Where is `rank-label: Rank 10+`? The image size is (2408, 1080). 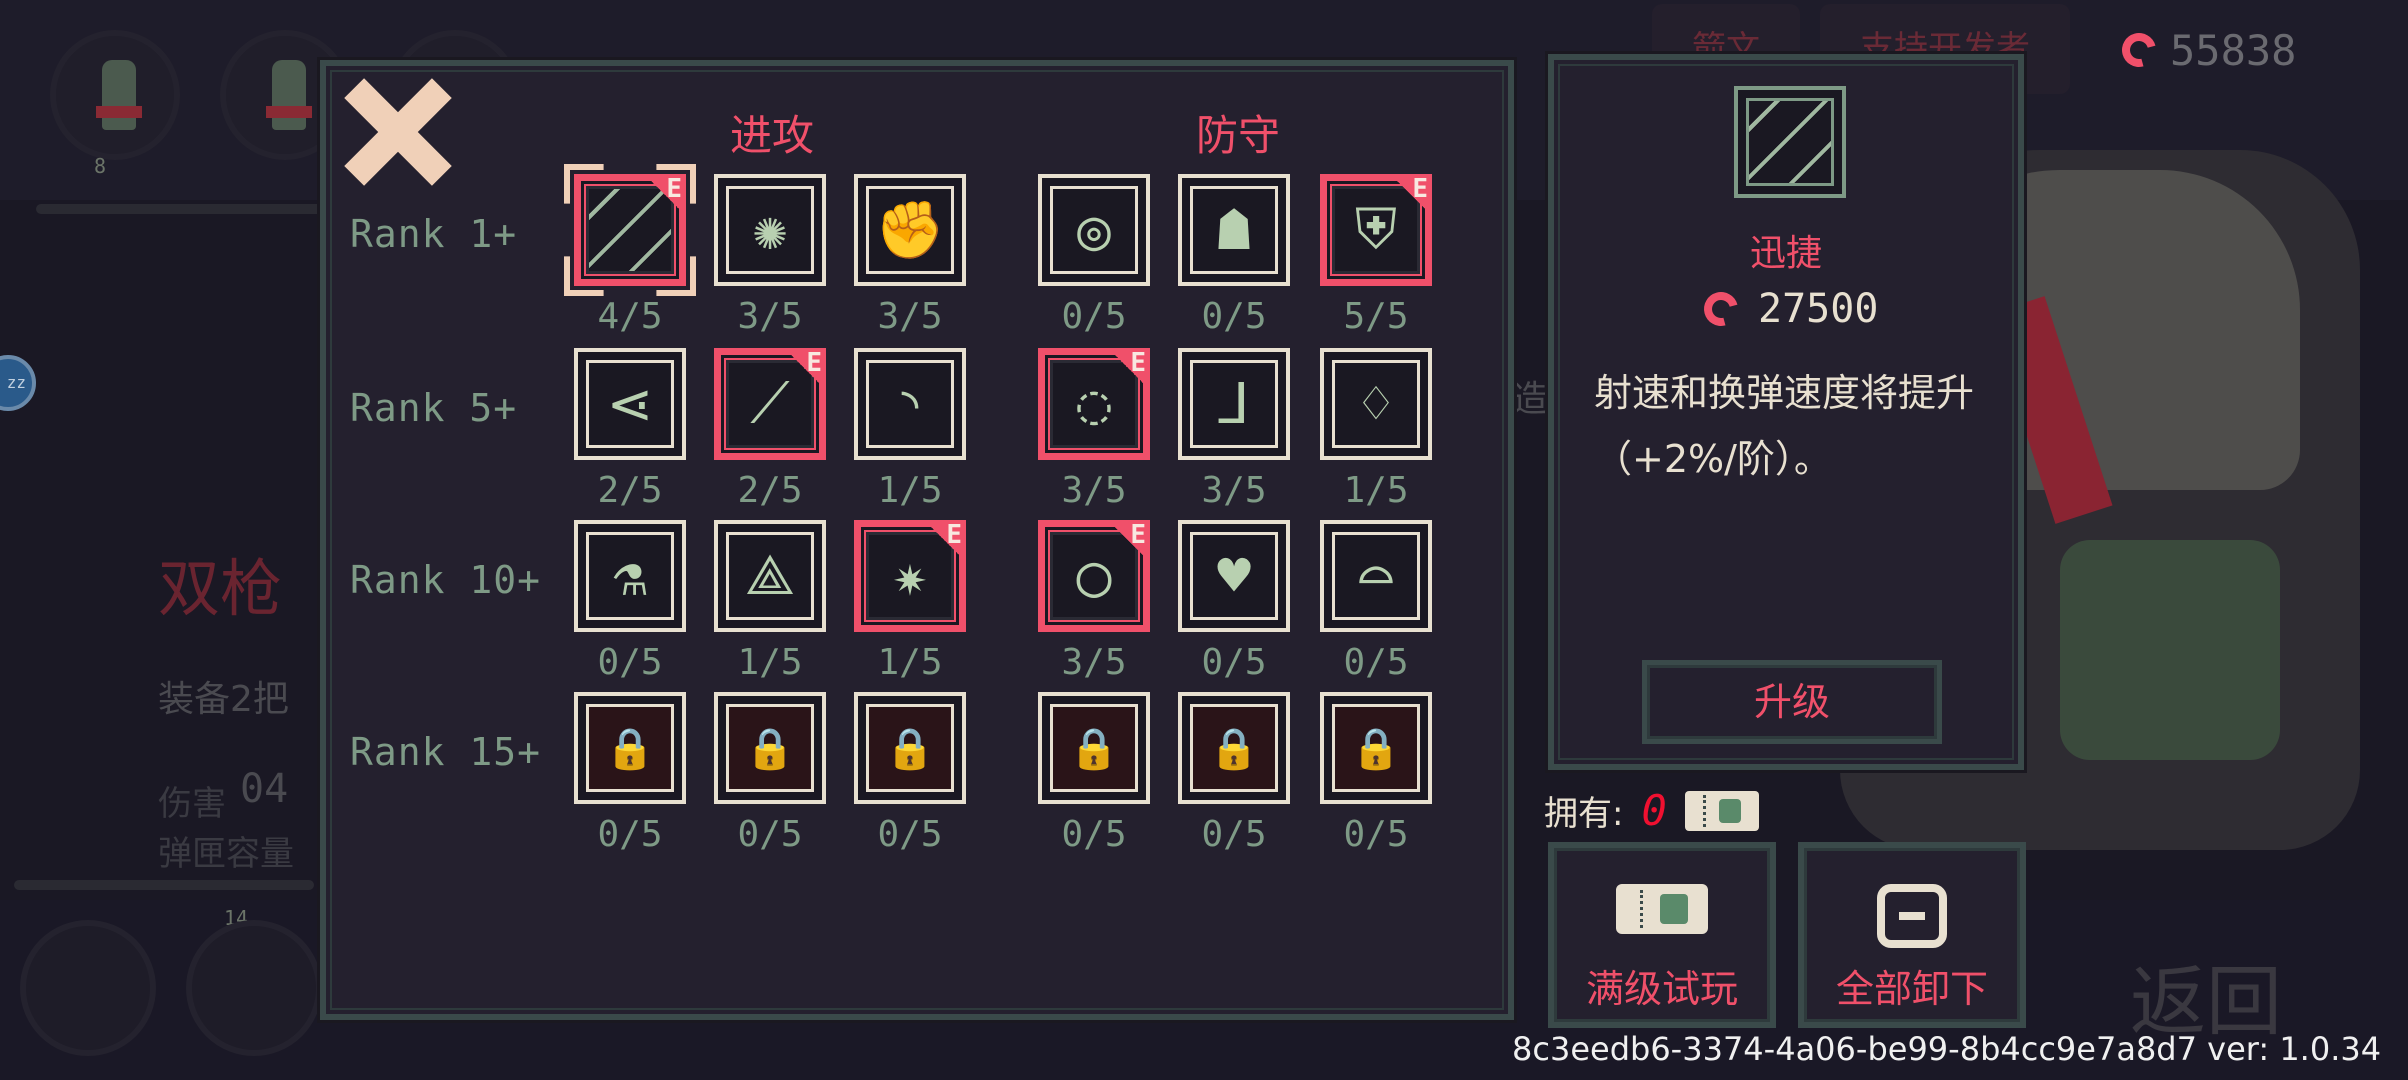 rank-label: Rank 10+ is located at coordinates (446, 580).